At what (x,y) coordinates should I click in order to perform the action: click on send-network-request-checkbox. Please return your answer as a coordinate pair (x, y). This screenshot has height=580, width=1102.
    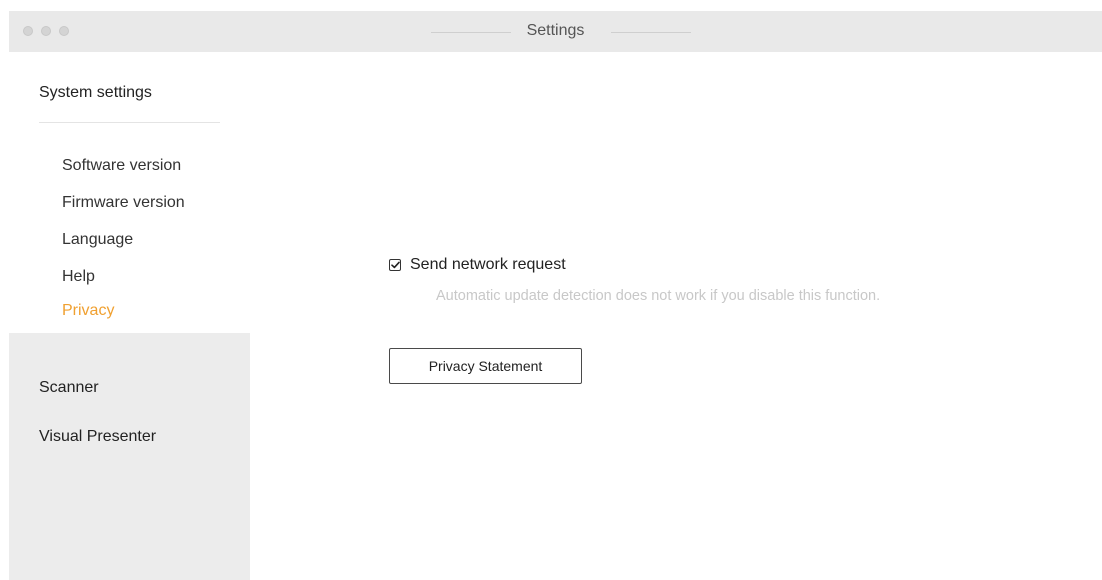
    Looking at the image, I should click on (395, 265).